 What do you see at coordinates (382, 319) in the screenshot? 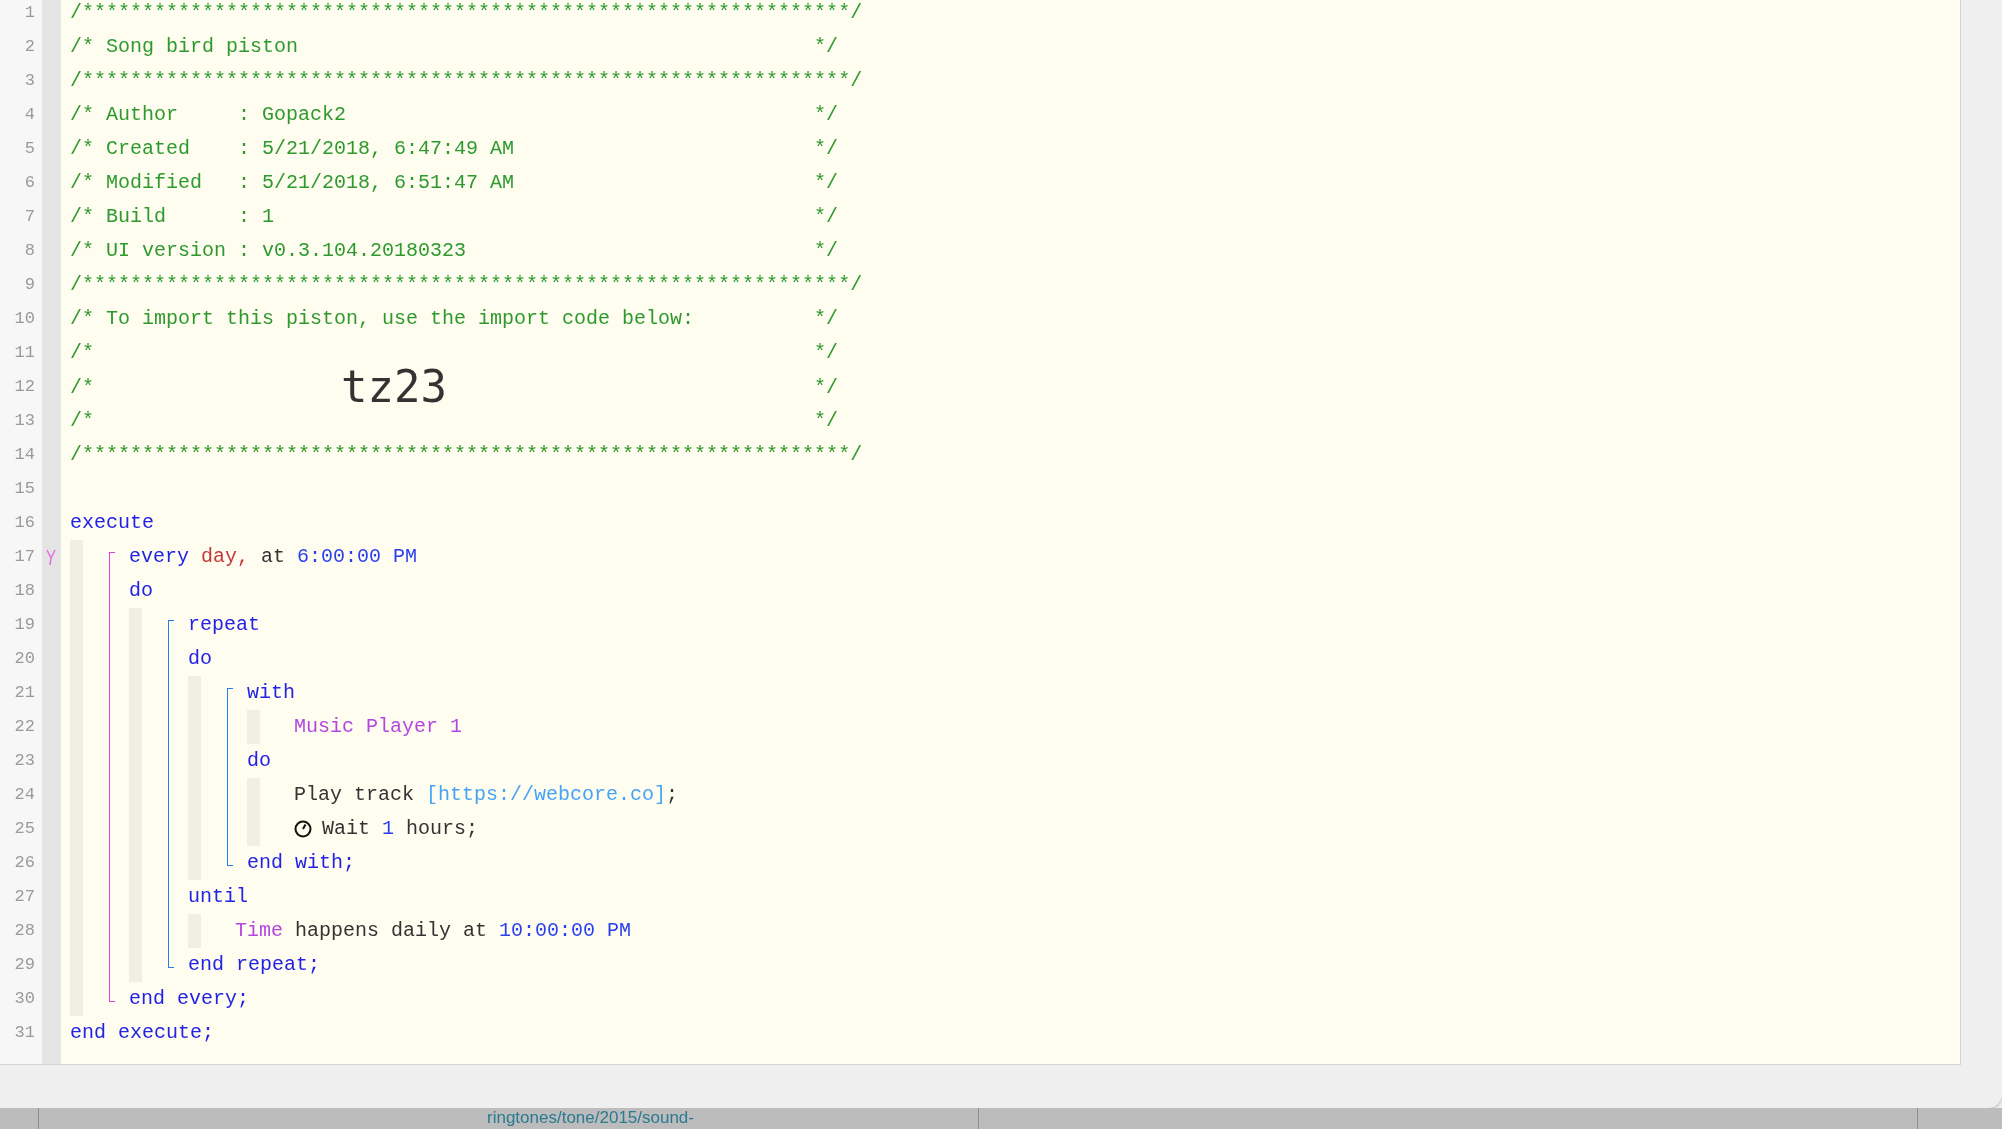
I see `comment-text: /* To import this piston, use the import code below:` at bounding box center [382, 319].